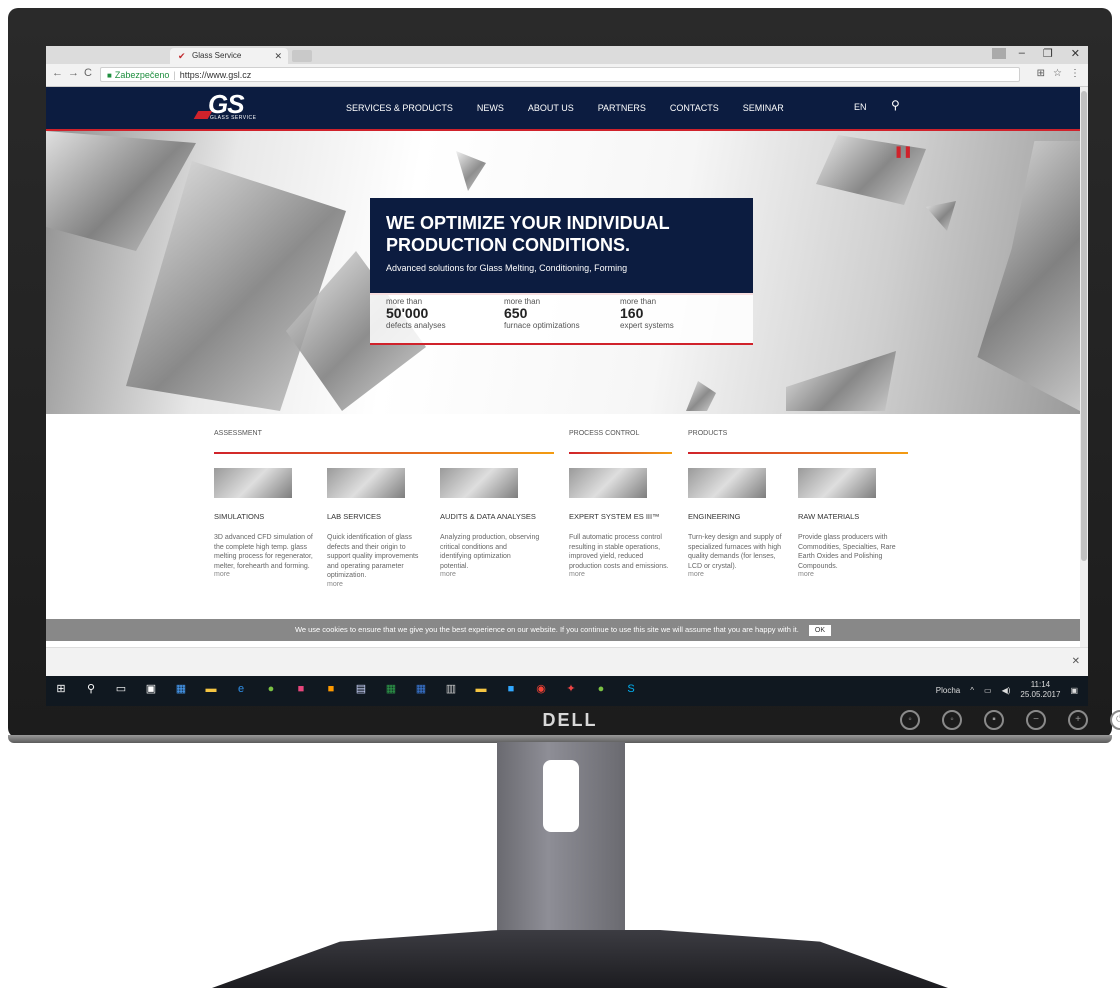  What do you see at coordinates (551, 108) in the screenshot?
I see `menu-about-us: ABOUT US` at bounding box center [551, 108].